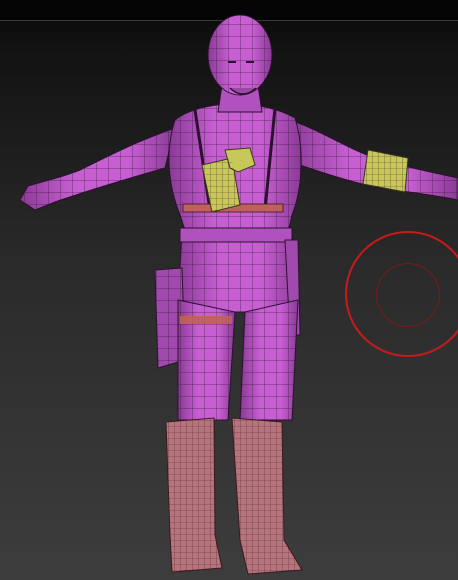 The image size is (458, 580). Describe the element at coordinates (238, 270) in the screenshot. I see `pelvis` at that location.